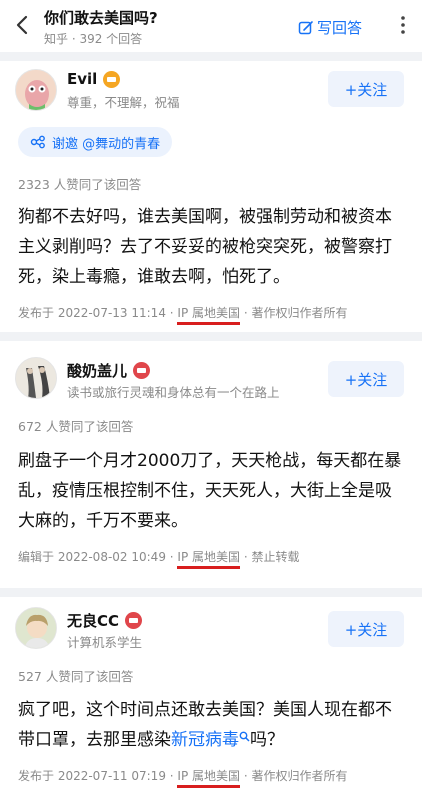 The height and width of the screenshot is (800, 422). What do you see at coordinates (37, 142) in the screenshot?
I see `invite-icon` at bounding box center [37, 142].